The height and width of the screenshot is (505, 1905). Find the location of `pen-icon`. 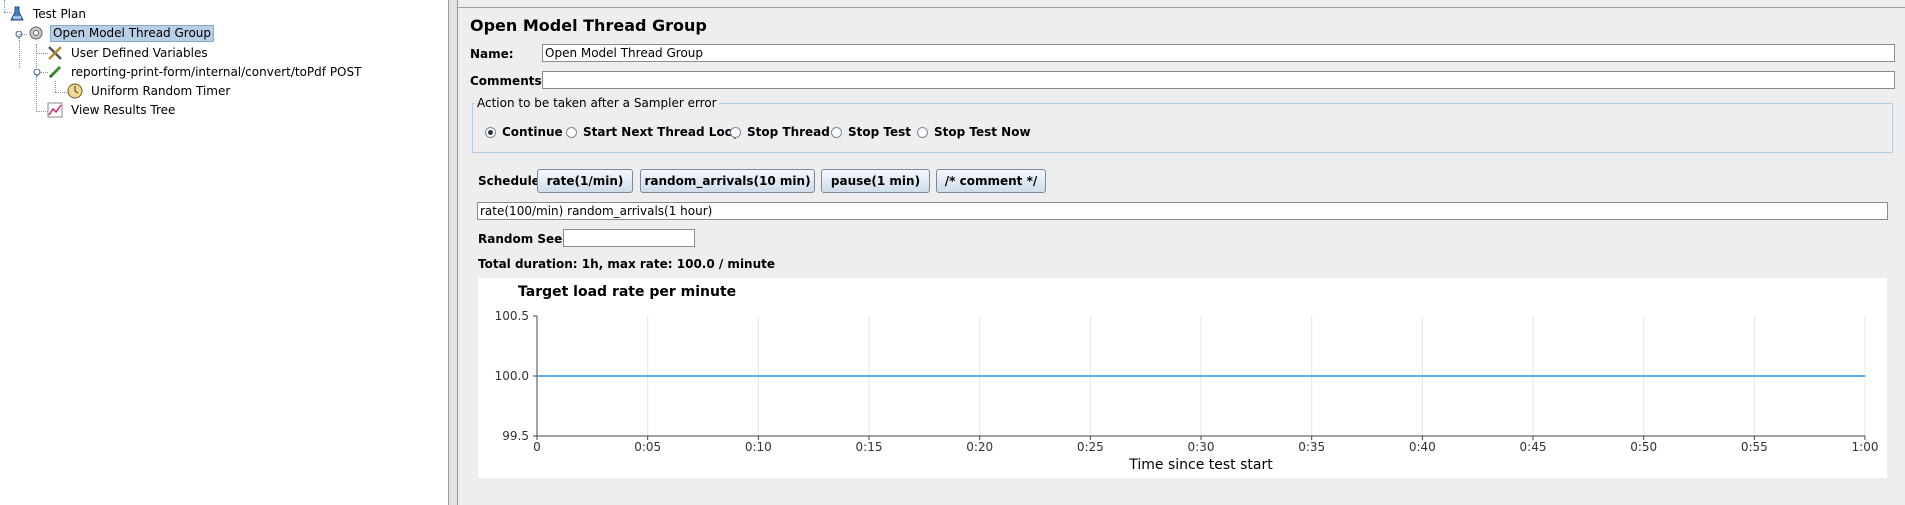

pen-icon is located at coordinates (56, 72).